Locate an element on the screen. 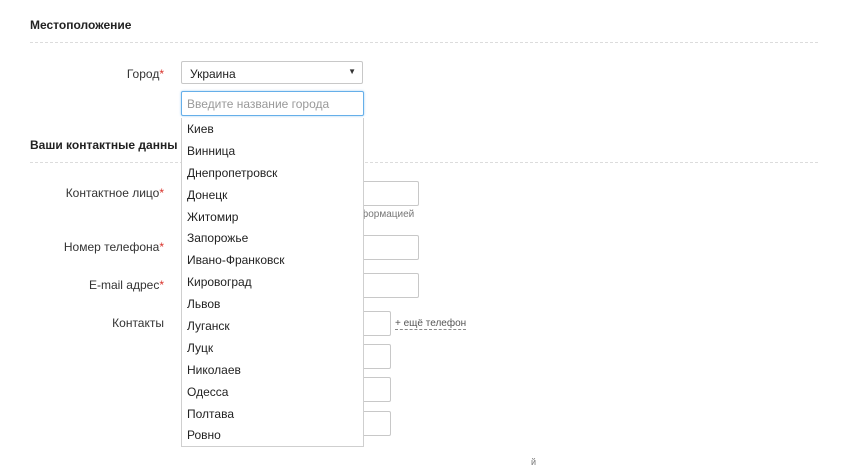 Image resolution: width=847 pixels, height=467 pixels. add-phone-link: + ещё телефон is located at coordinates (431, 324).